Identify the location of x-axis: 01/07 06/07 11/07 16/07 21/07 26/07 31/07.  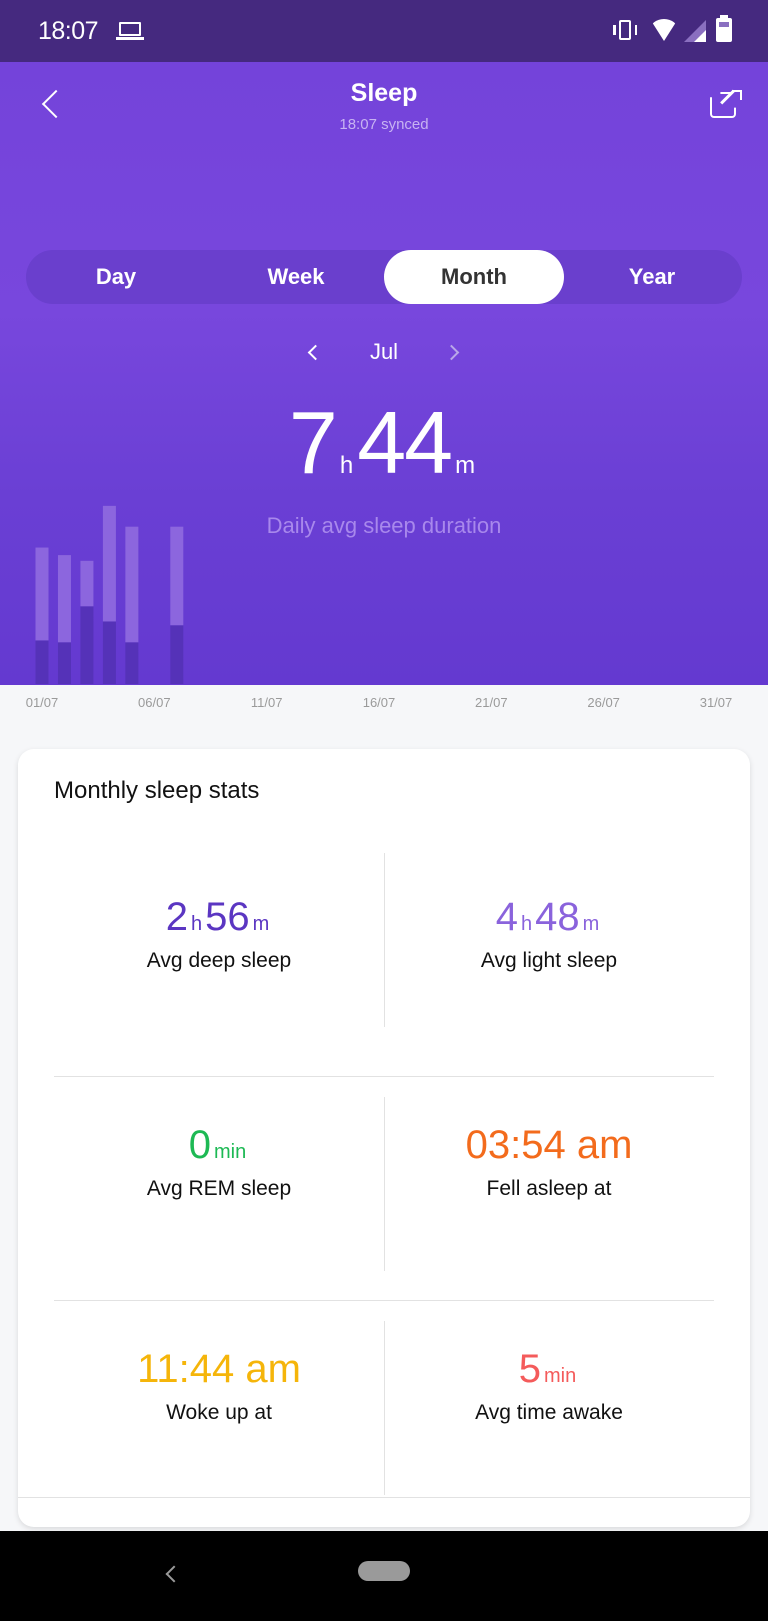
(384, 705).